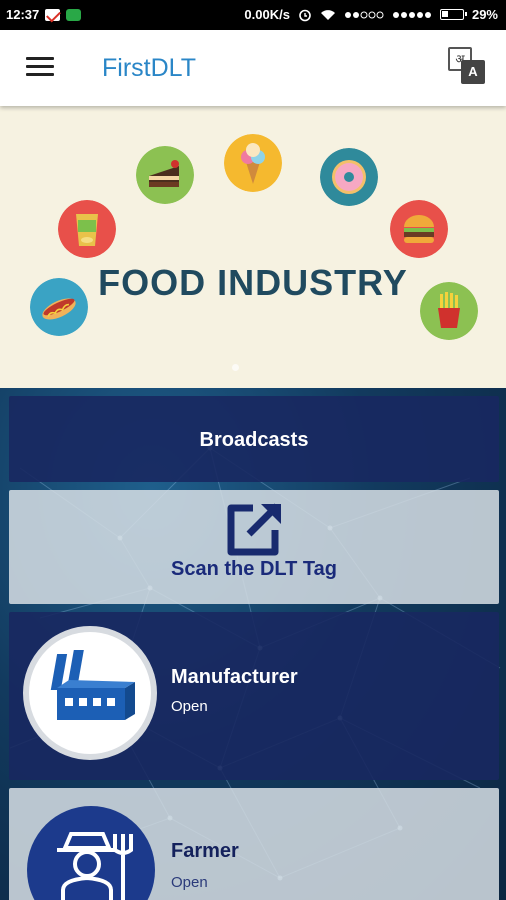  I want to click on gmail-icon, so click(53, 14).